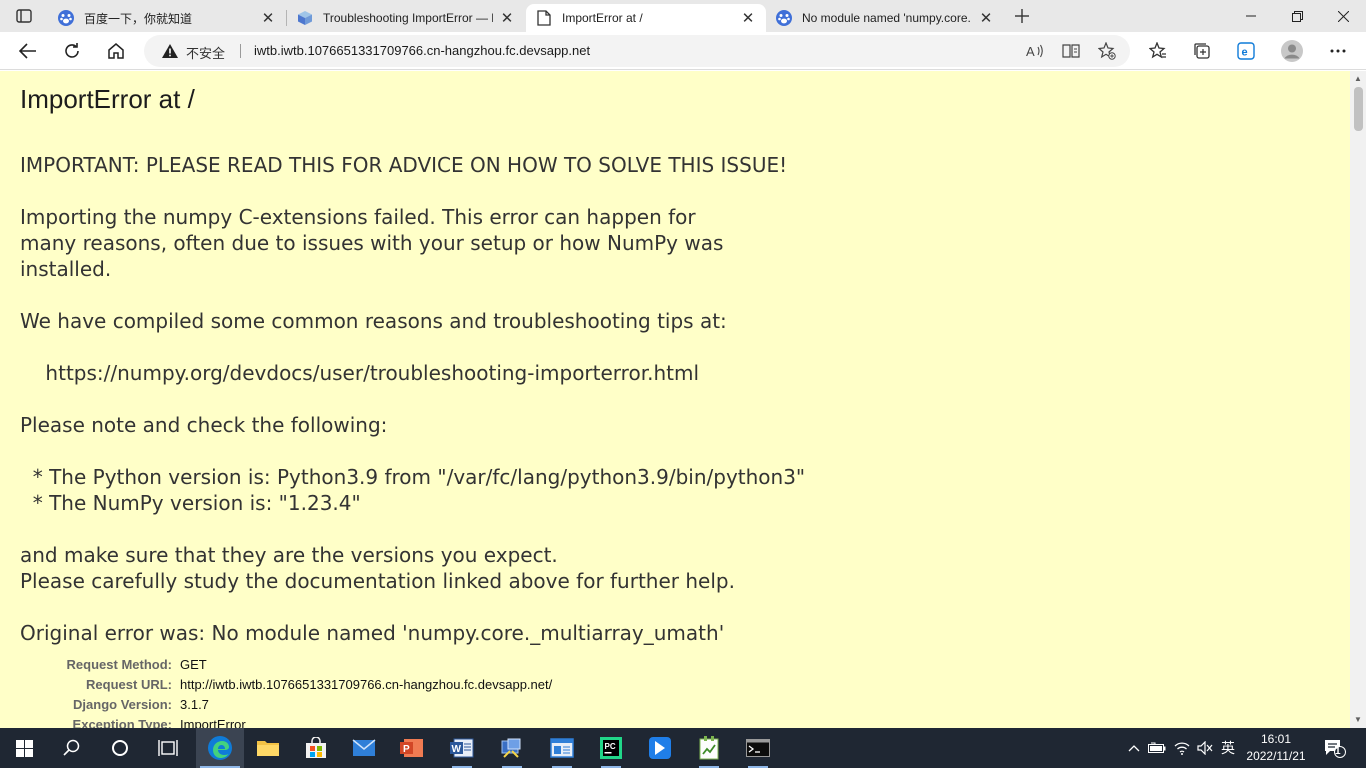 This screenshot has width=1366, height=768. Describe the element at coordinates (286, 665) in the screenshot. I see `table-row: Request Method: GET` at that location.